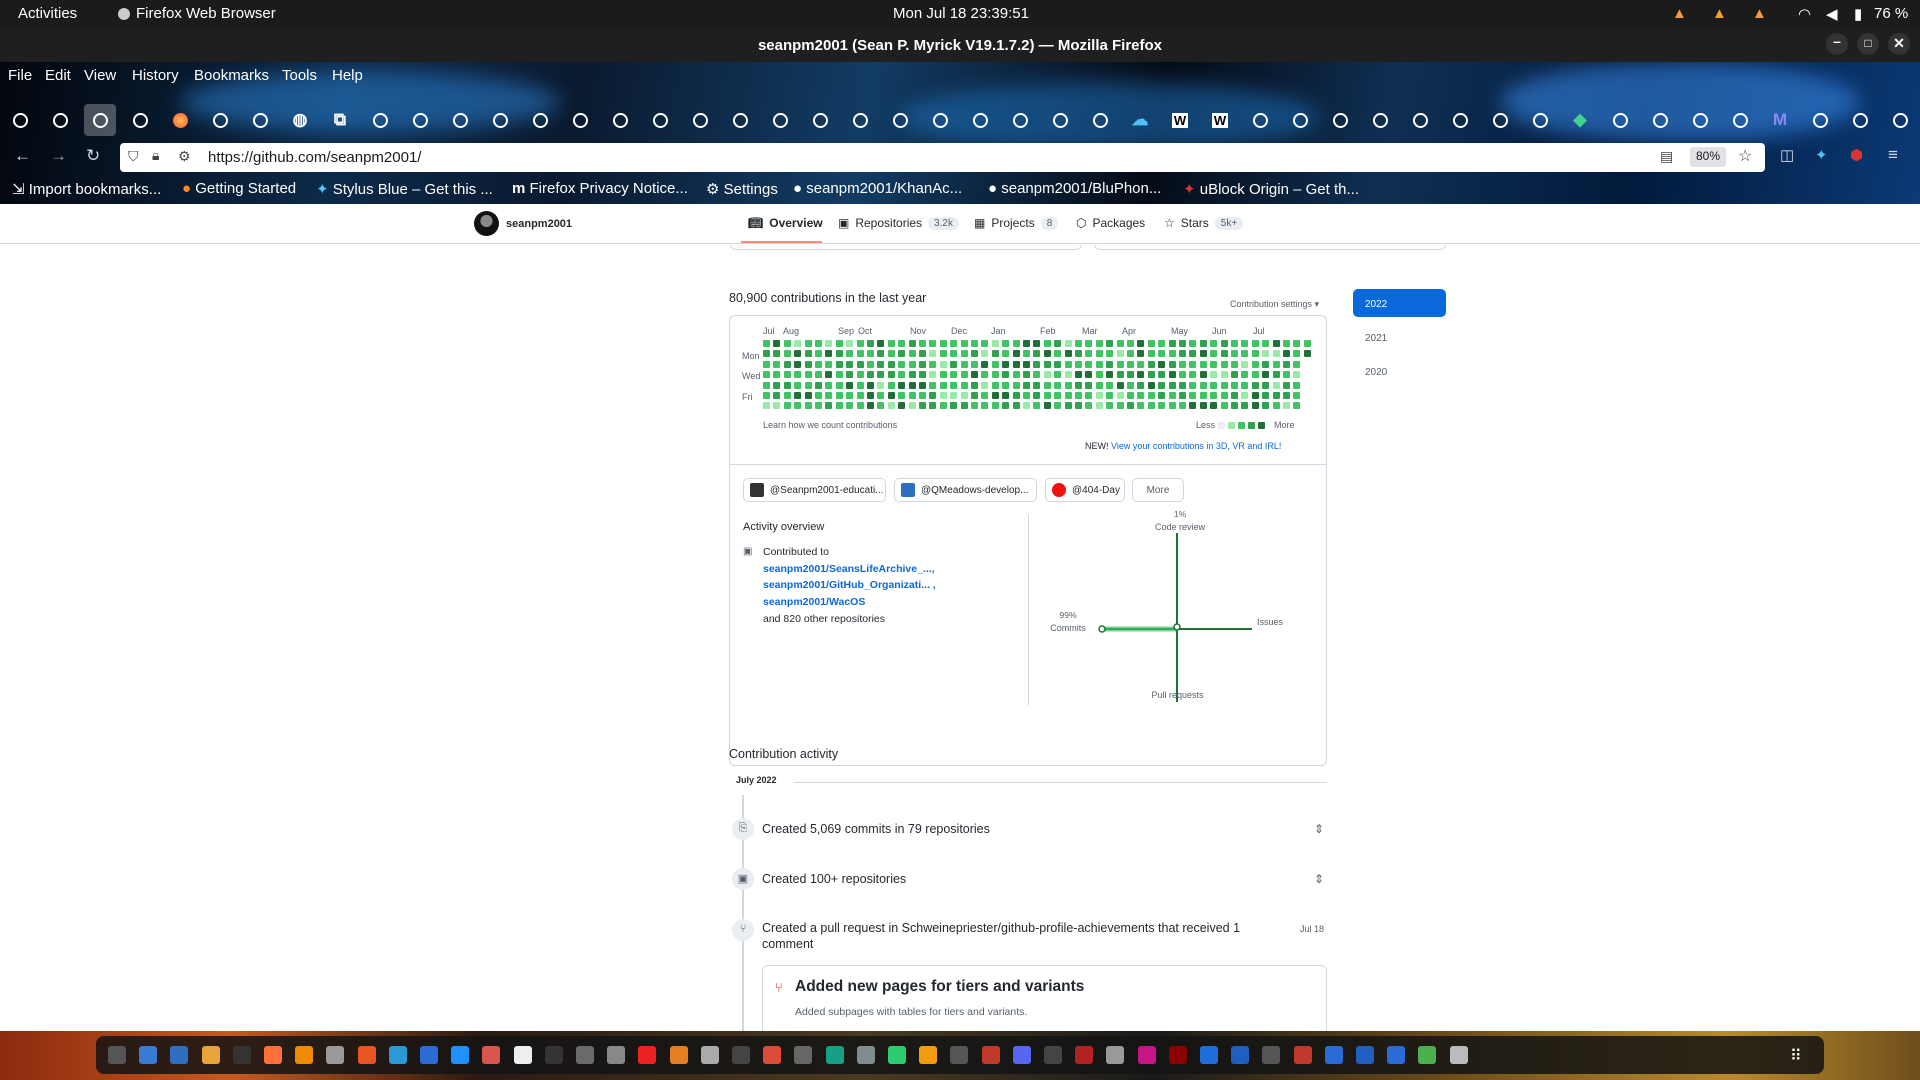 This screenshot has width=1920, height=1080. I want to click on year-2021: 2021, so click(1399, 337).